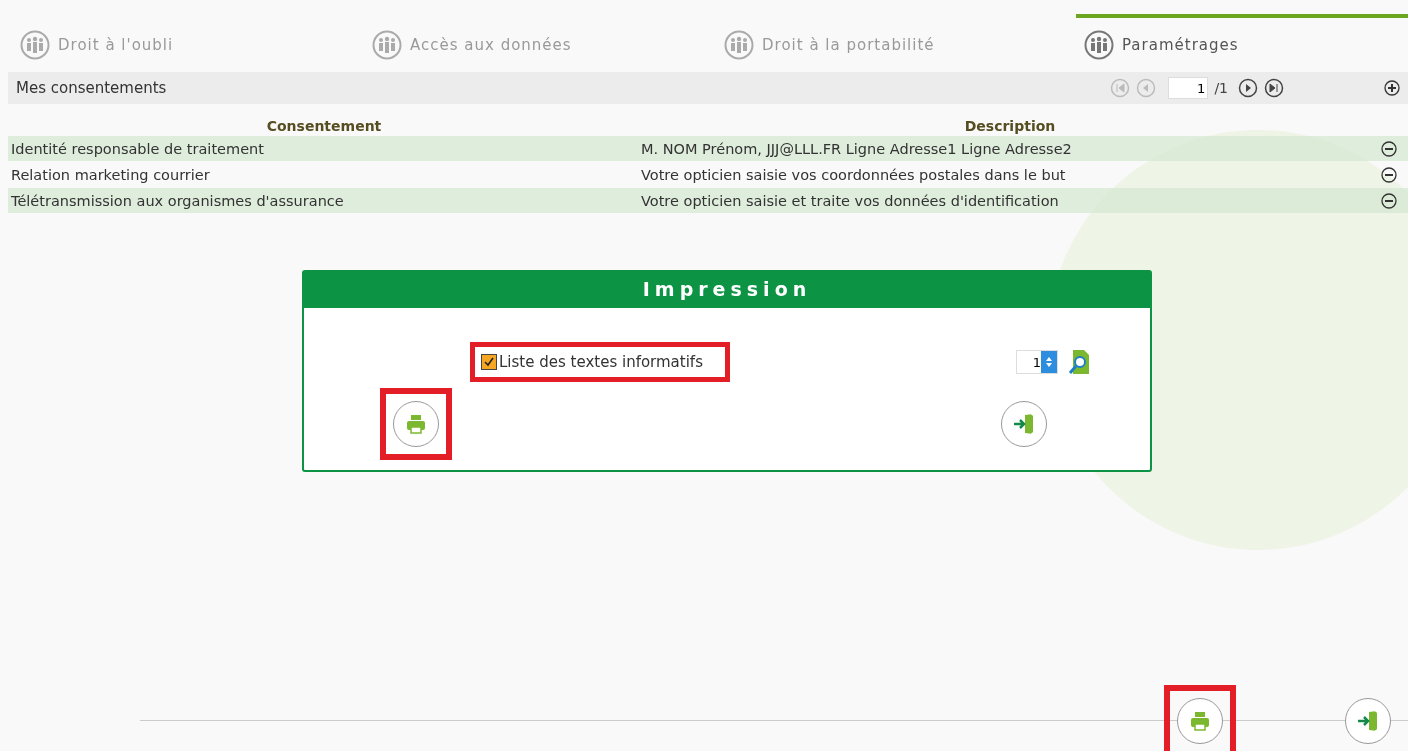 The image size is (1408, 751). I want to click on table-cell-text: Identité responsable de traitement, so click(138, 148).